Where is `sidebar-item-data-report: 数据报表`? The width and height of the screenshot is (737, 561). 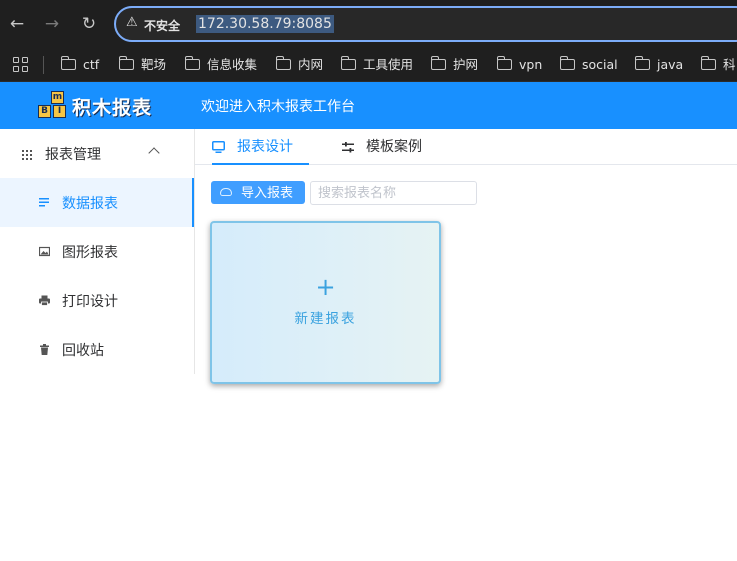 sidebar-item-data-report: 数据报表 is located at coordinates (97, 202).